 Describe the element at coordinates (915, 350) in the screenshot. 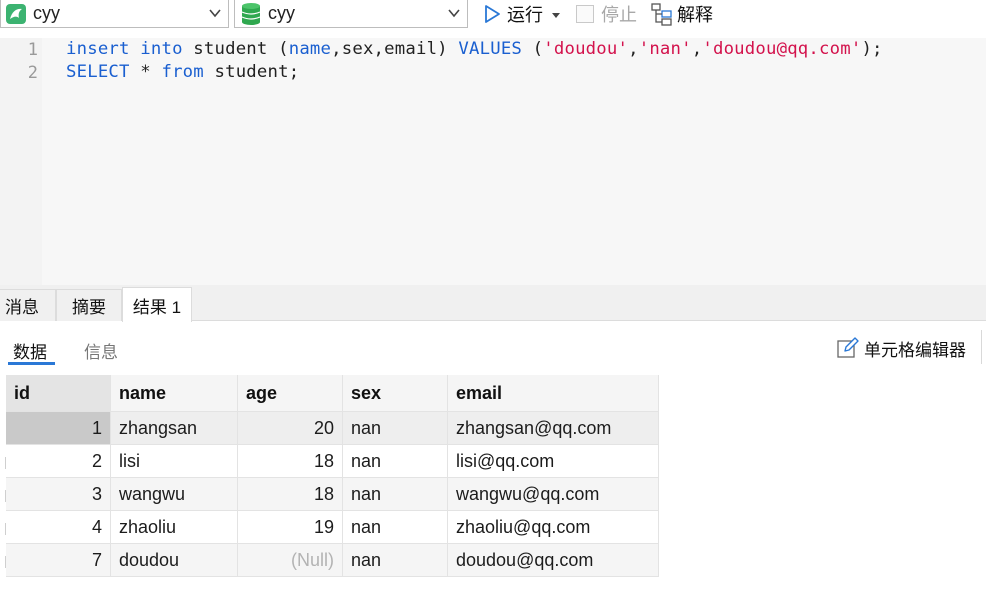

I see `cell-editor-label: 单元格编辑器` at that location.